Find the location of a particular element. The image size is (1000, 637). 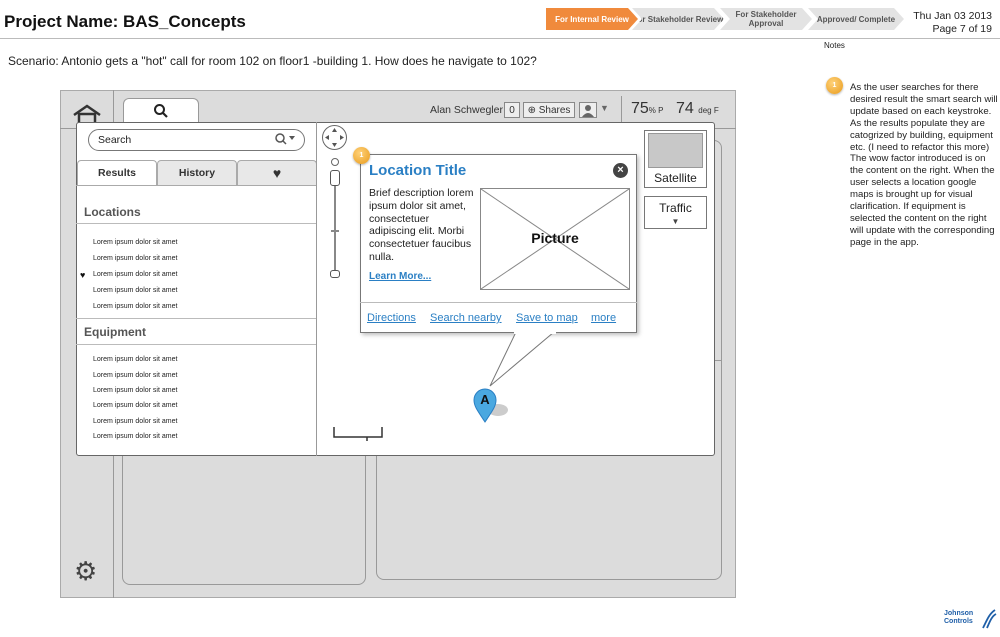

traffic-button: Traffic ▼ is located at coordinates (675, 212).